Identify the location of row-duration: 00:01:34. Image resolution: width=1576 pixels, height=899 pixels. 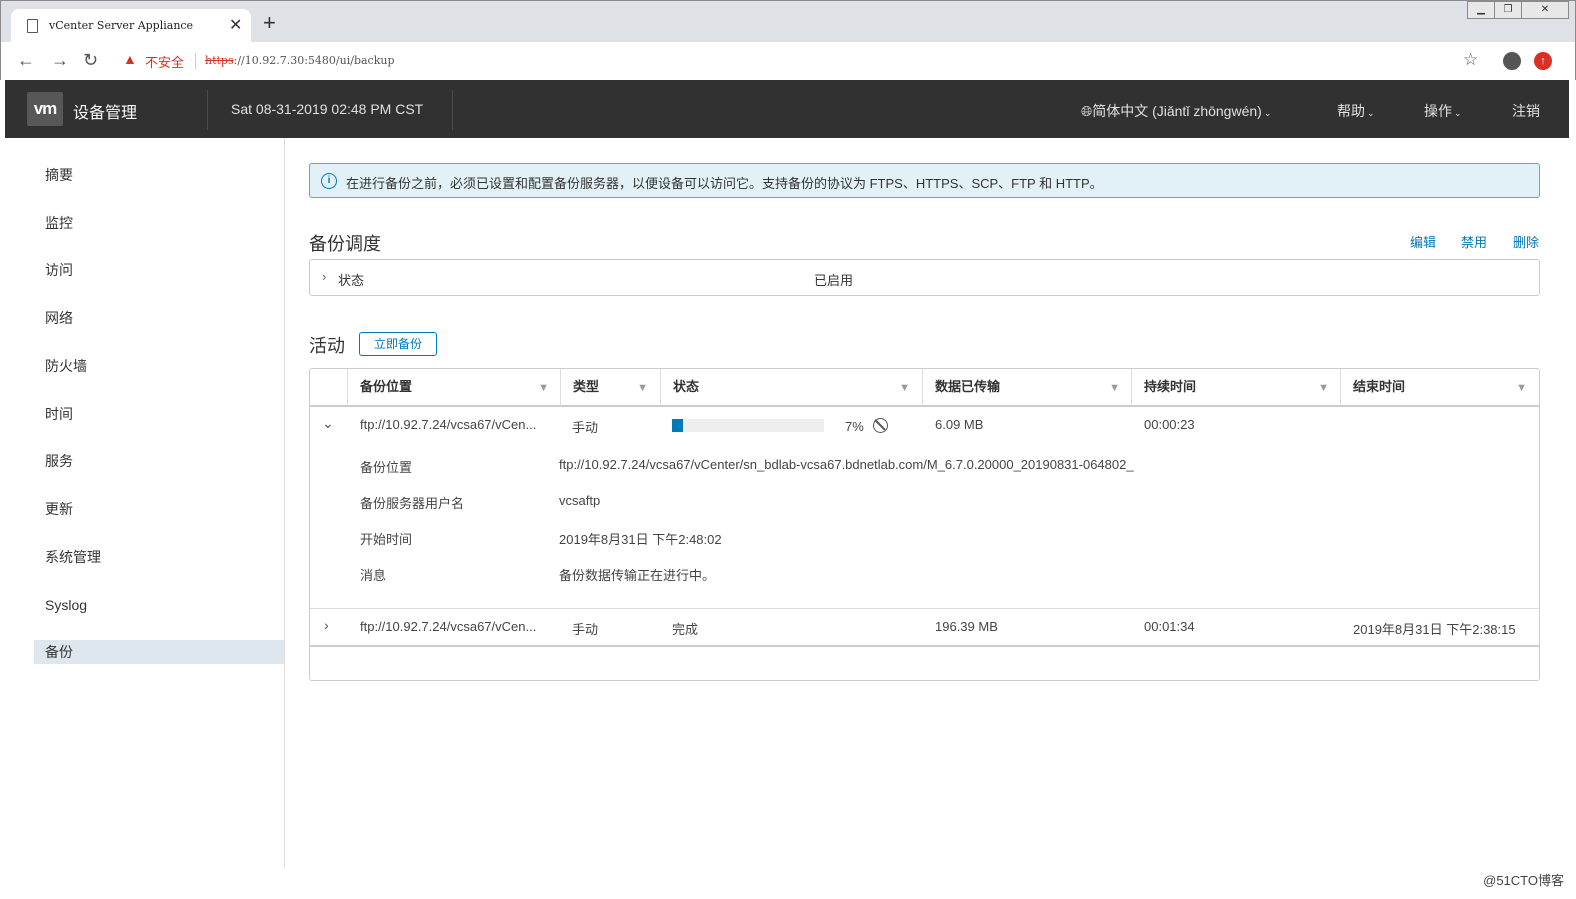
(1169, 626).